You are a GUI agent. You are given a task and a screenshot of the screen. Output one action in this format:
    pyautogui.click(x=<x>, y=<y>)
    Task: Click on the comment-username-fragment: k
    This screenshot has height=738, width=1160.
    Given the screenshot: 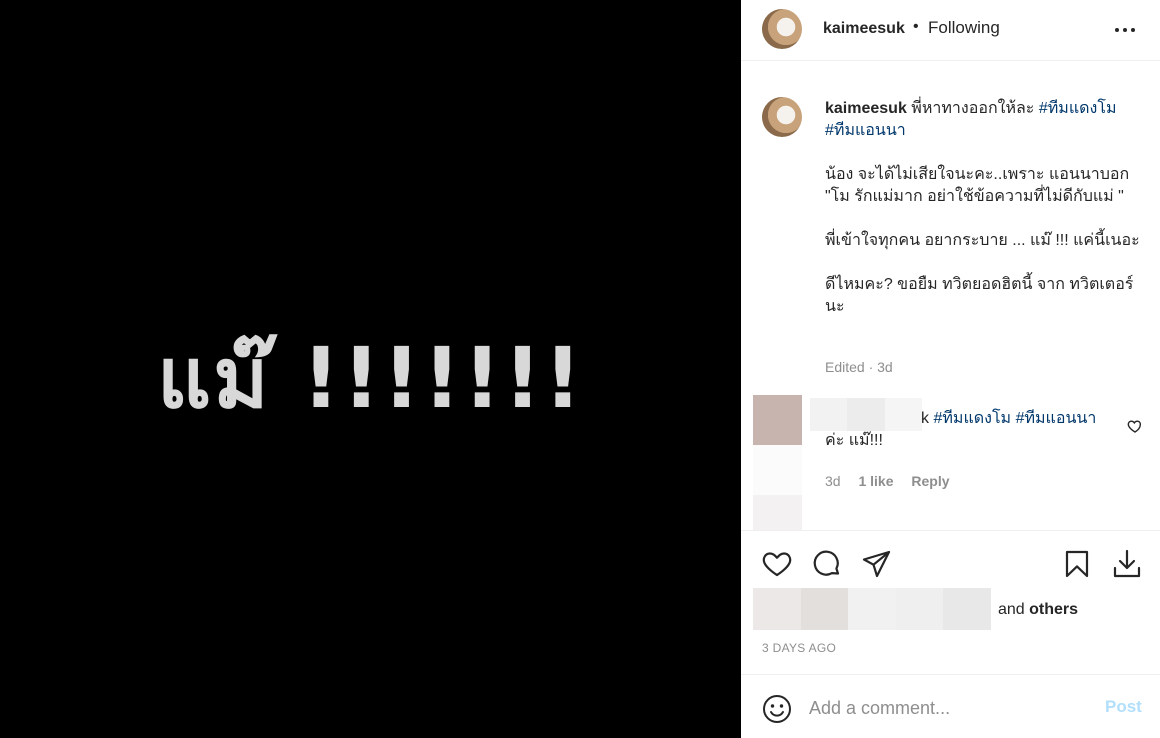 What is the action you would take?
    pyautogui.click(x=925, y=418)
    